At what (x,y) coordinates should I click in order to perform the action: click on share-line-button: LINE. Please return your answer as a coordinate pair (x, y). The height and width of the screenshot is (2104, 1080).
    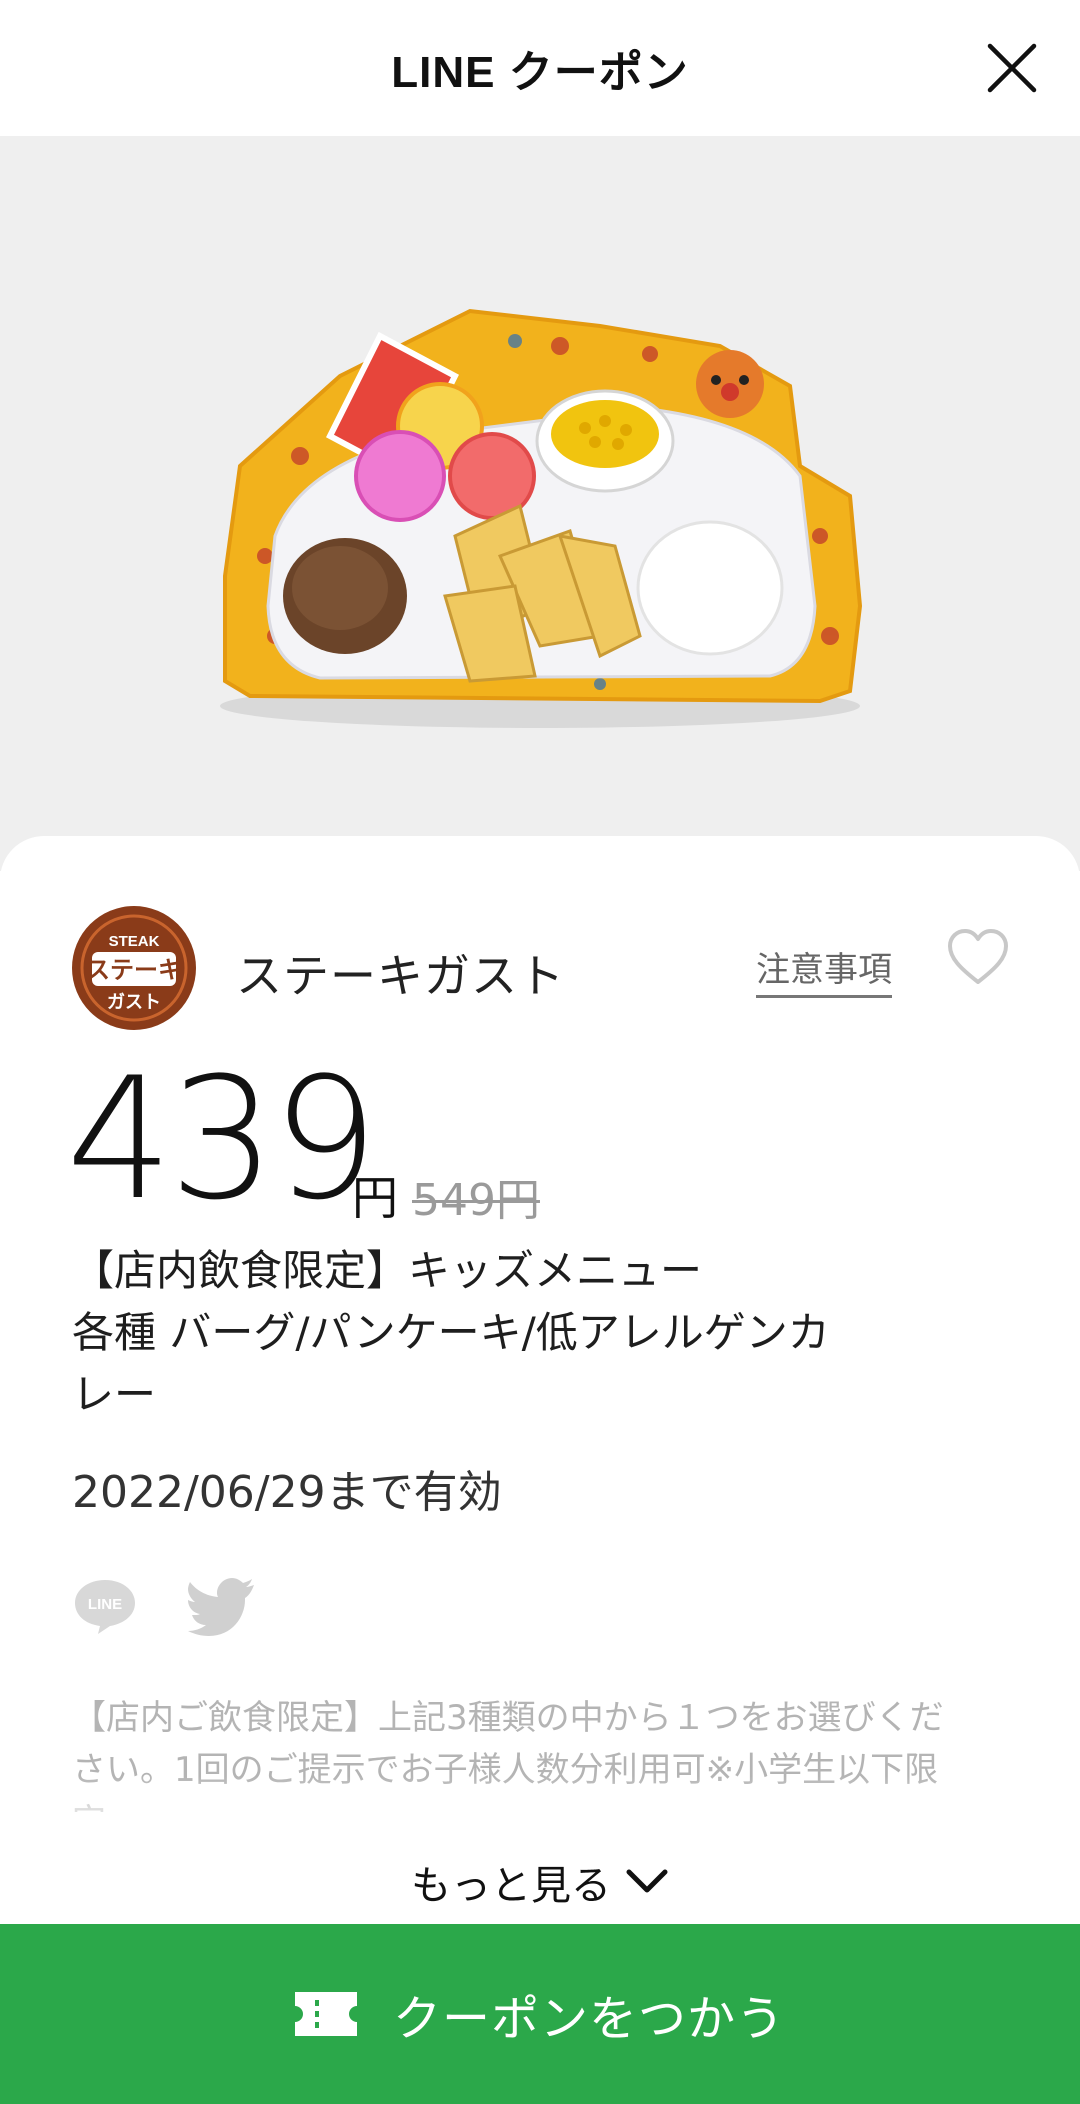
    Looking at the image, I should click on (105, 1606).